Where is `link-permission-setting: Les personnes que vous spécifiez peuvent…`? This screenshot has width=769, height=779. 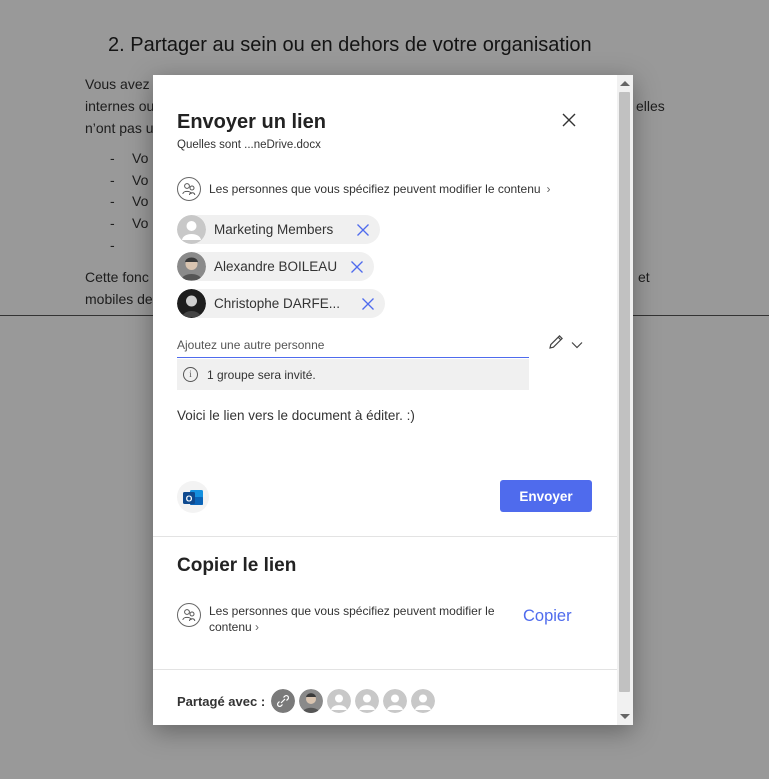 link-permission-setting: Les personnes que vous spécifiez peuvent… is located at coordinates (364, 189).